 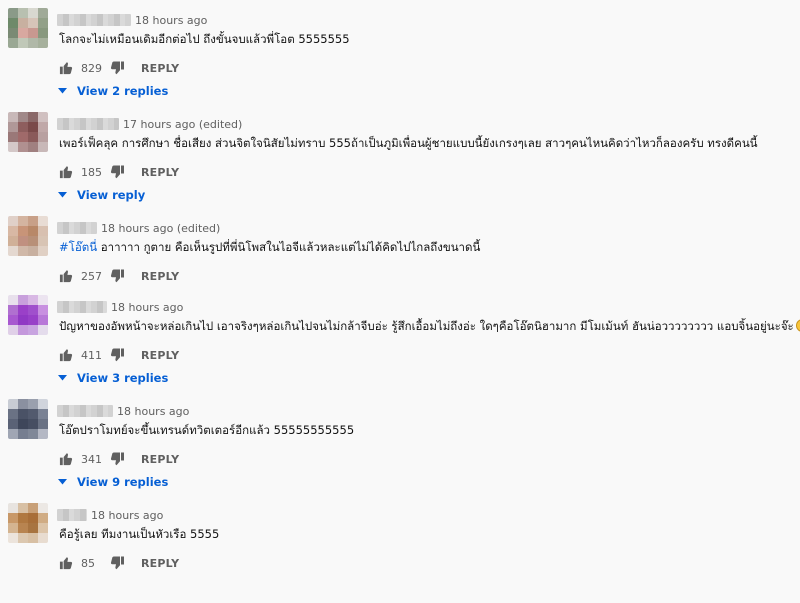 I want to click on like-count: 341, so click(x=91, y=459).